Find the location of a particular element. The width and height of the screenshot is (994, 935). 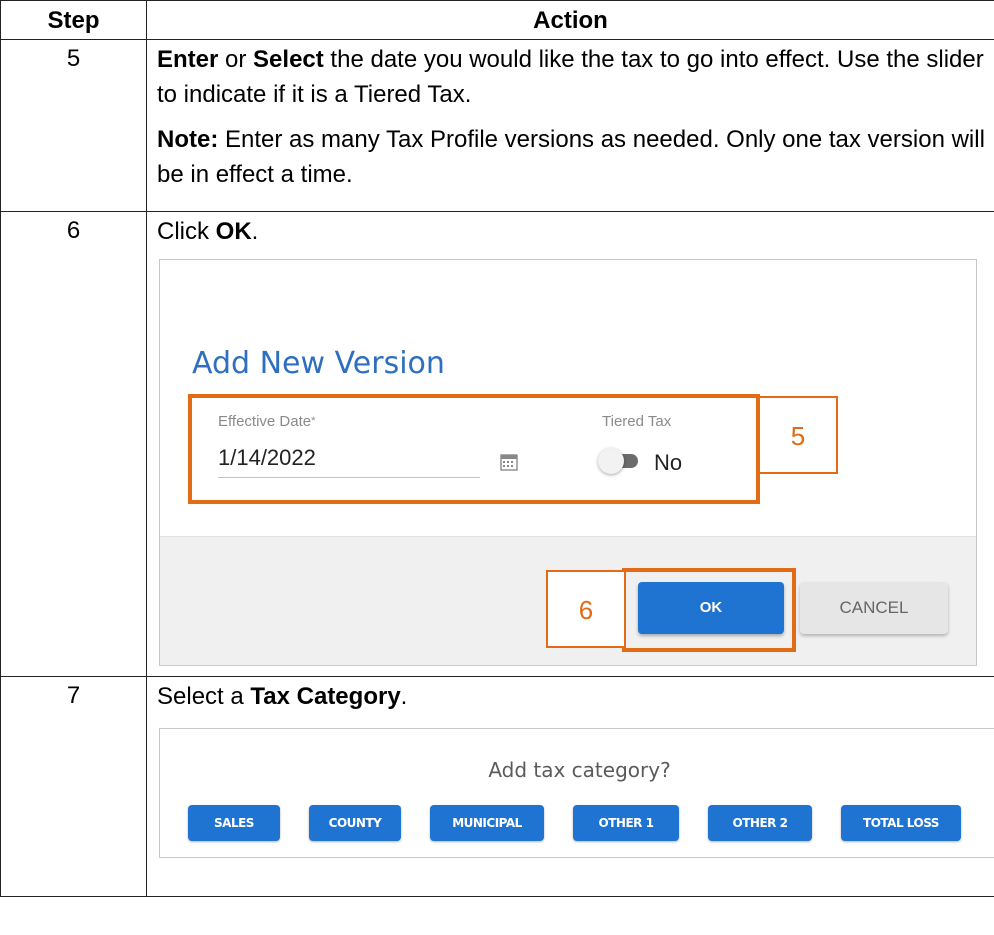

bold-term: Enter is located at coordinates (188, 59).